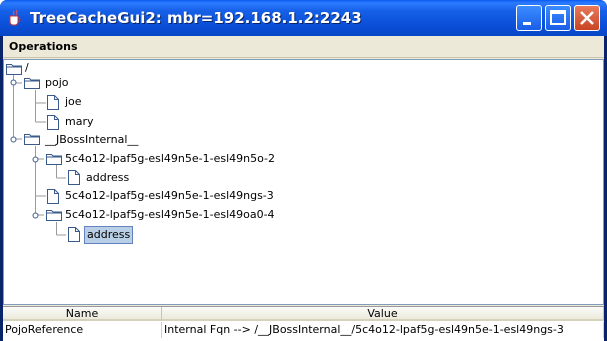 This screenshot has height=341, width=607. I want to click on minimize-button, so click(529, 18).